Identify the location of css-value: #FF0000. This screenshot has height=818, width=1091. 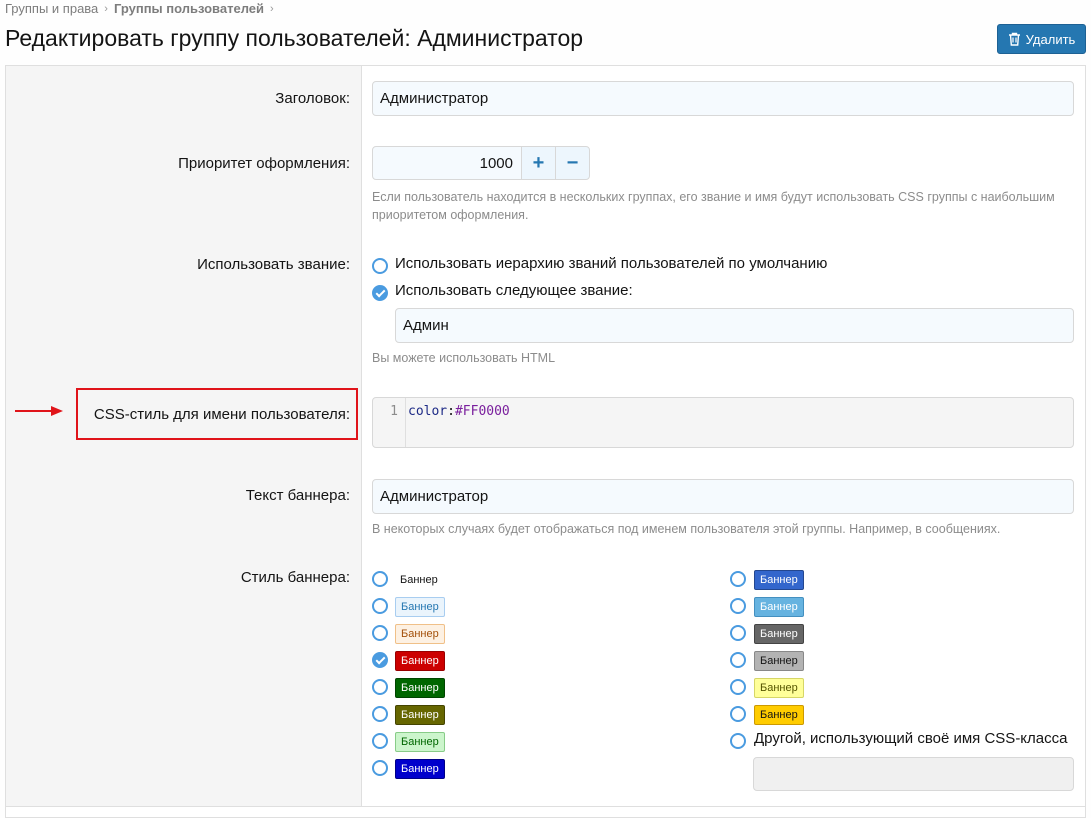
(482, 411).